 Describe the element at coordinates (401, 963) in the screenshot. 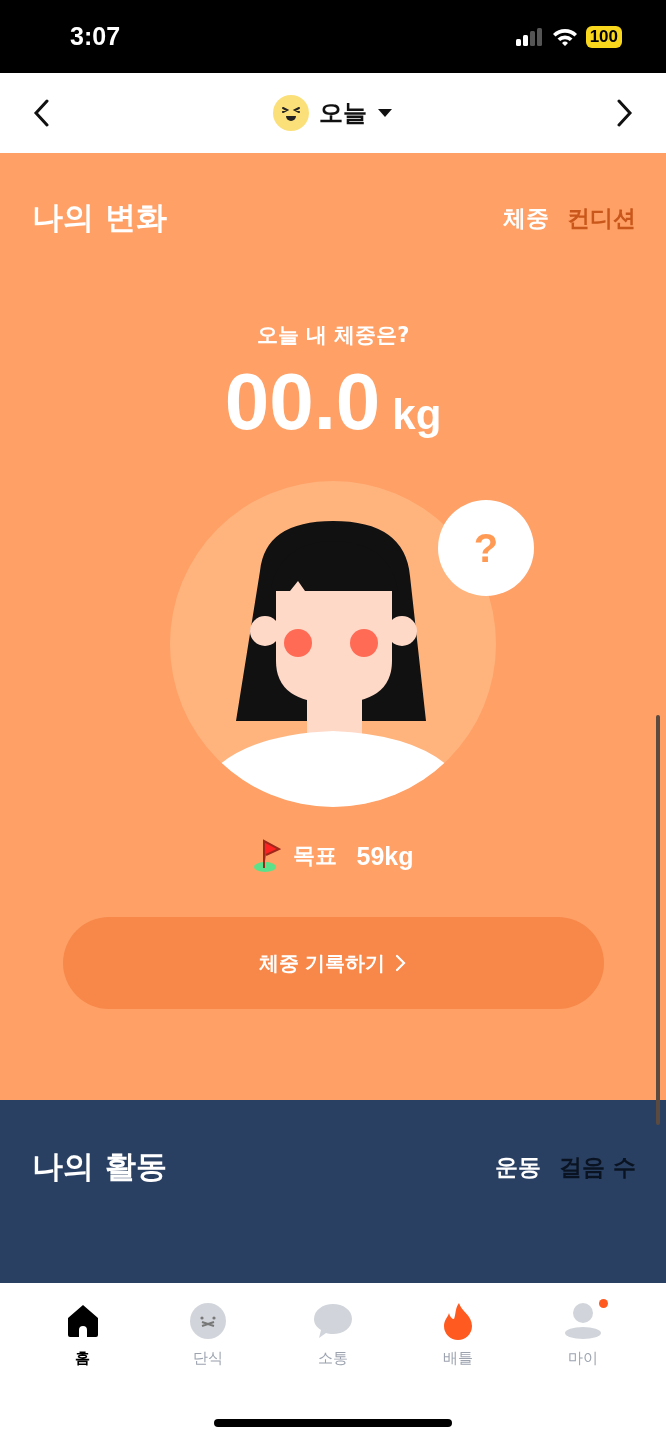

I see `chevron-icon` at that location.